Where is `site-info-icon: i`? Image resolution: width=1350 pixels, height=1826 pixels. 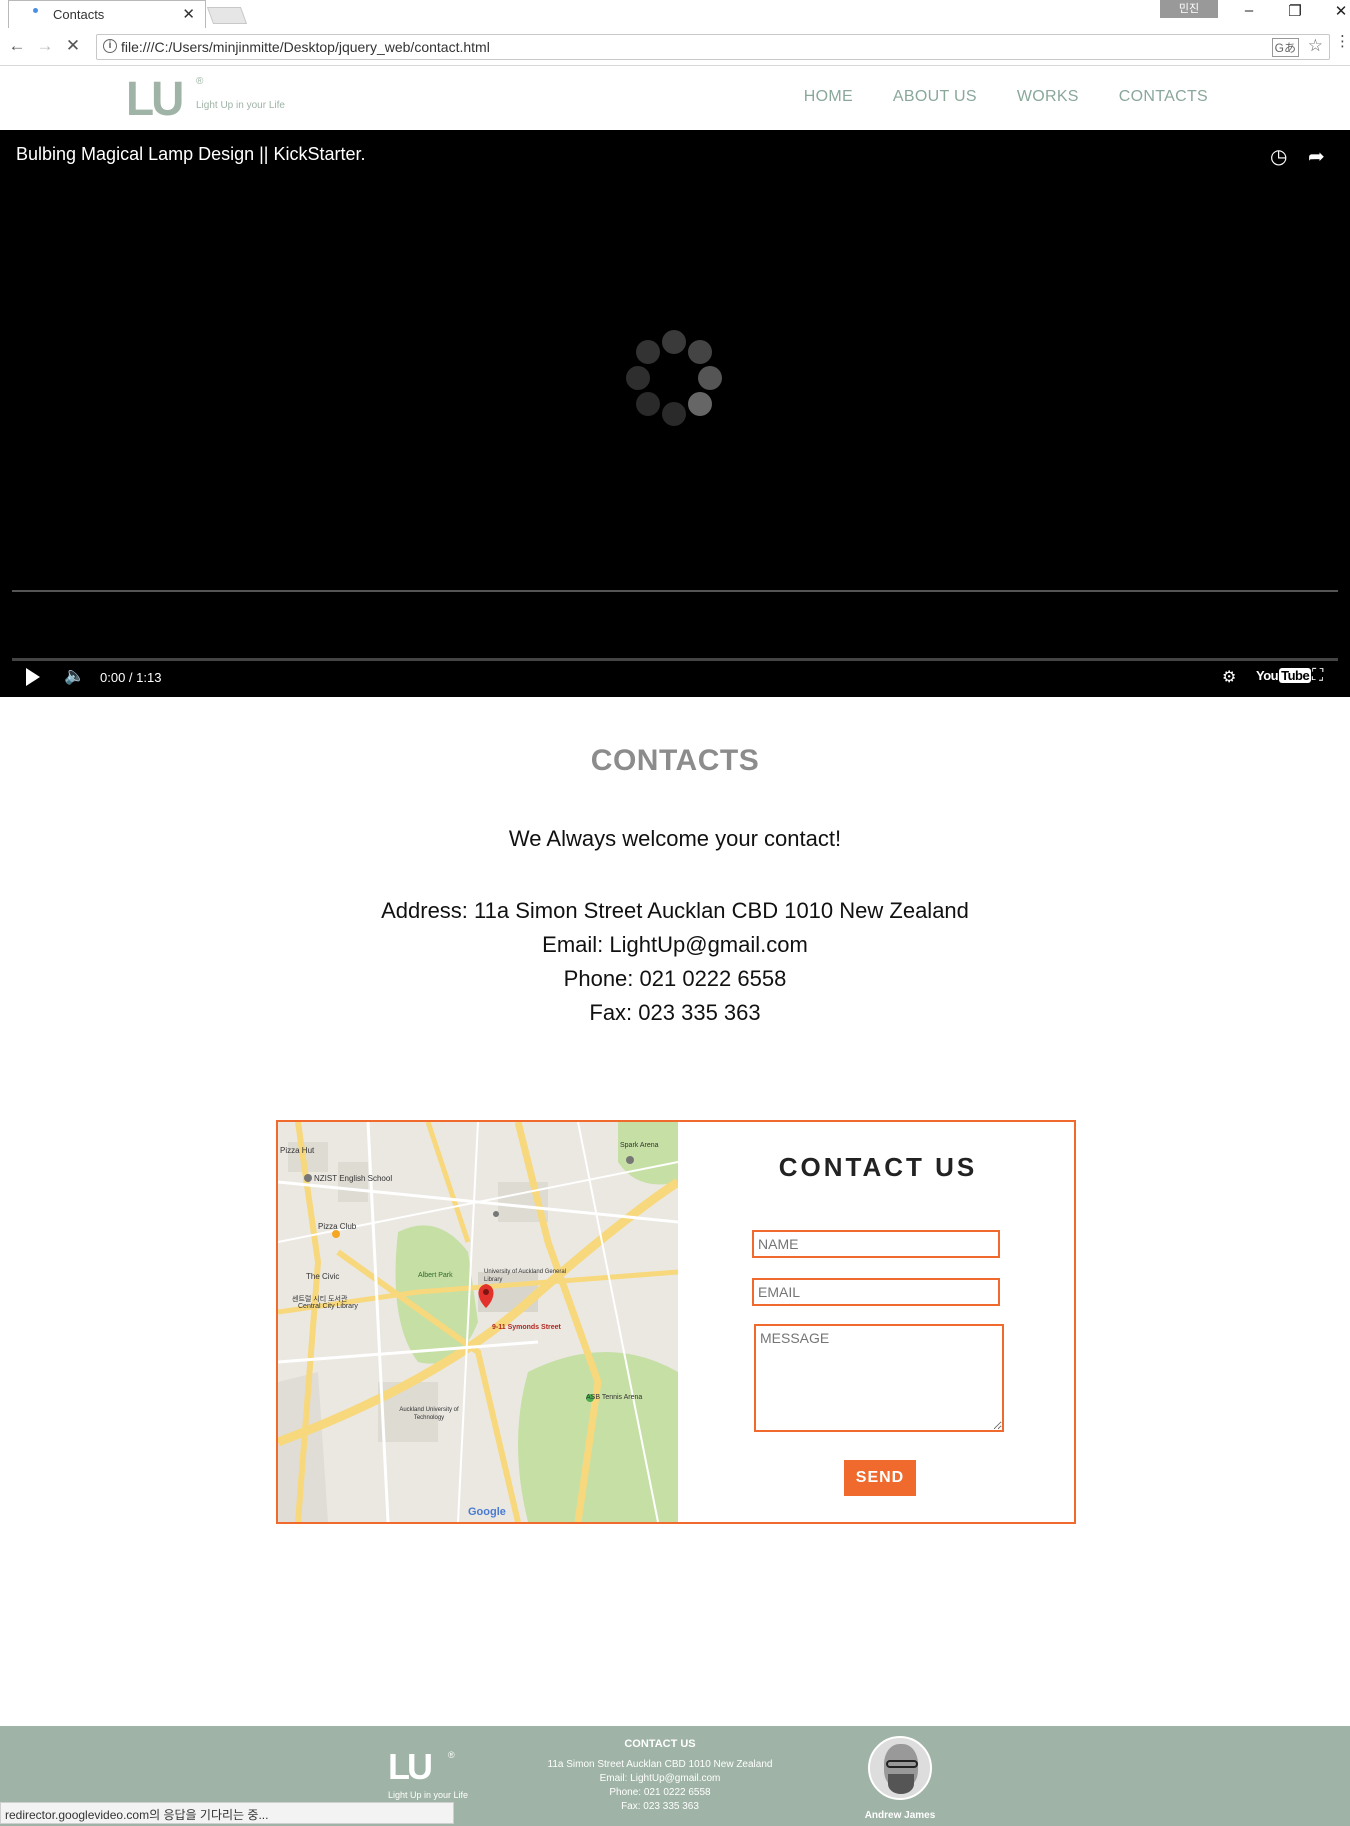 site-info-icon: i is located at coordinates (110, 46).